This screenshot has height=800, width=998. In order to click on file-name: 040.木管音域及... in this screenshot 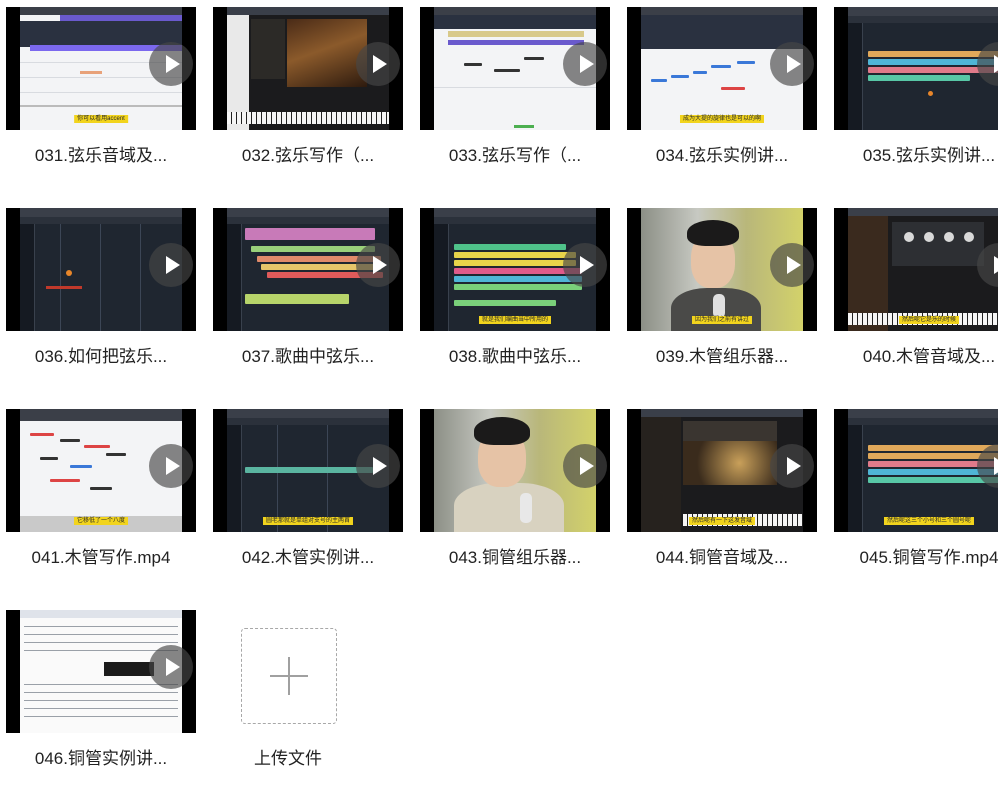, I will do `click(916, 354)`.